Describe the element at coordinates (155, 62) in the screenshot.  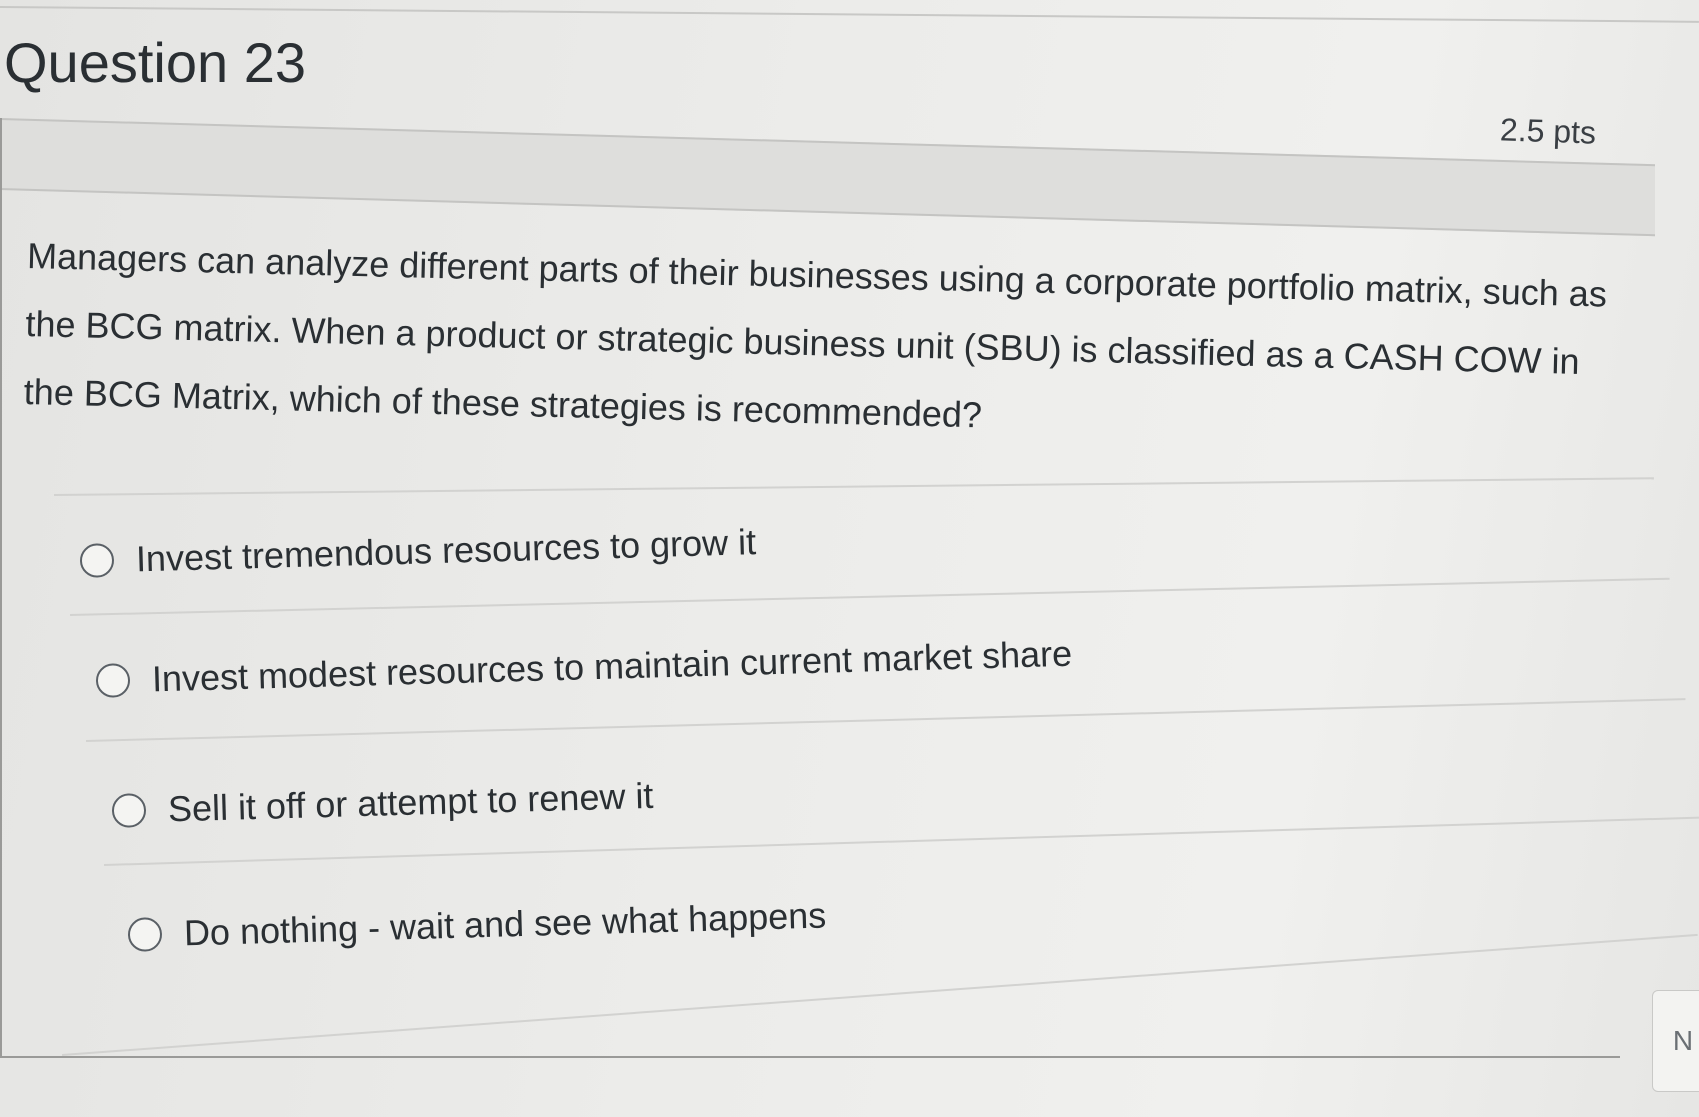
I see `question-title: Question 23` at that location.